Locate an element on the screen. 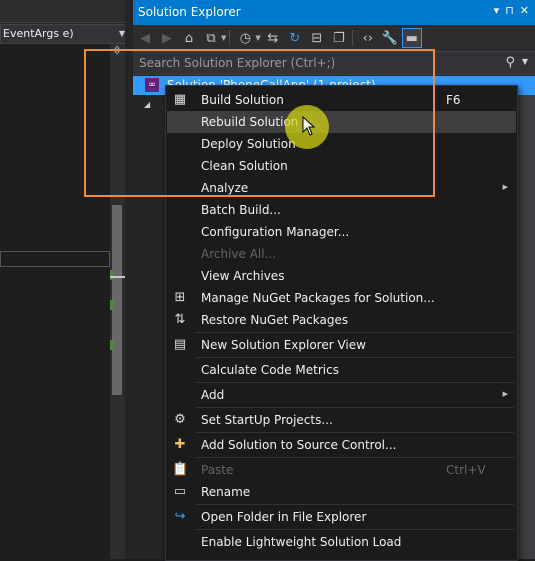  menu-item-label: Rename is located at coordinates (226, 492).